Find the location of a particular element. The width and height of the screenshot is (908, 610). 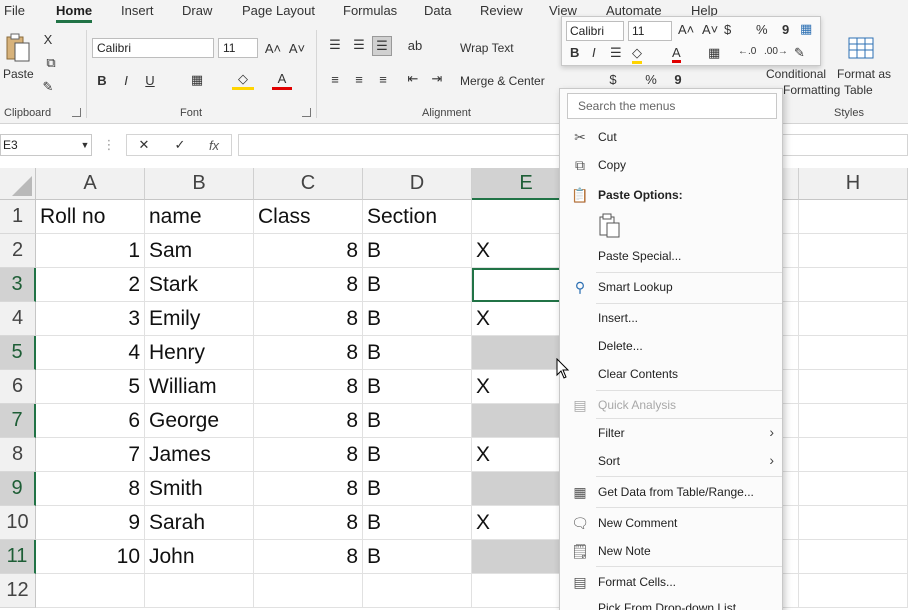

row-header: 10 is located at coordinates (18, 523).